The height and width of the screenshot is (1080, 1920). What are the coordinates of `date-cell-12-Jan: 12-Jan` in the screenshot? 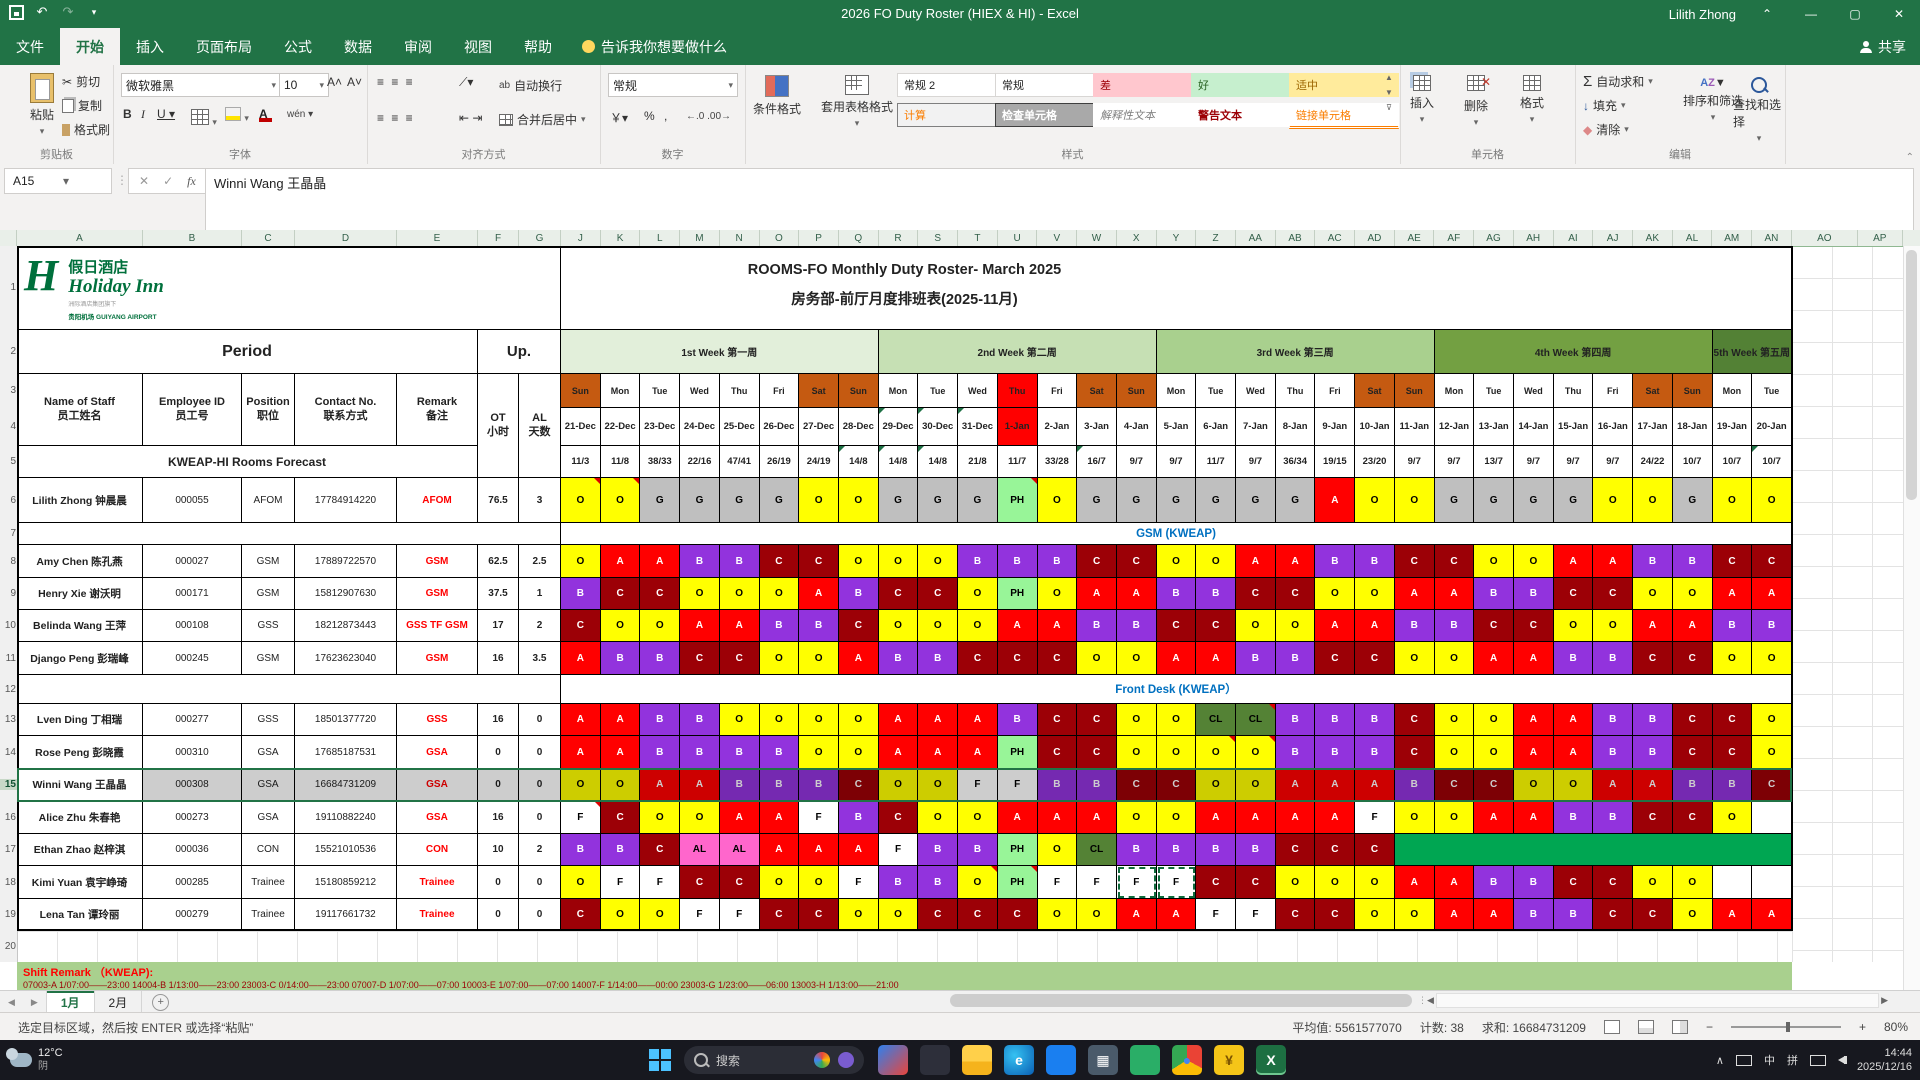 It's located at (1454, 427).